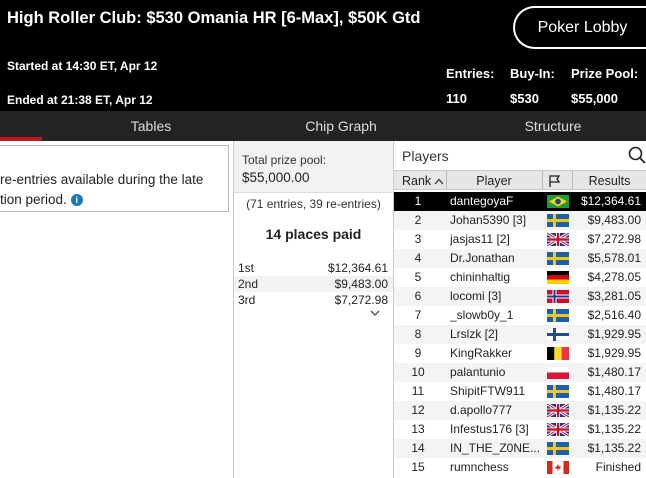 The image size is (646, 478). I want to click on player-row: 9 KingRakker $1,929.95, so click(520, 353).